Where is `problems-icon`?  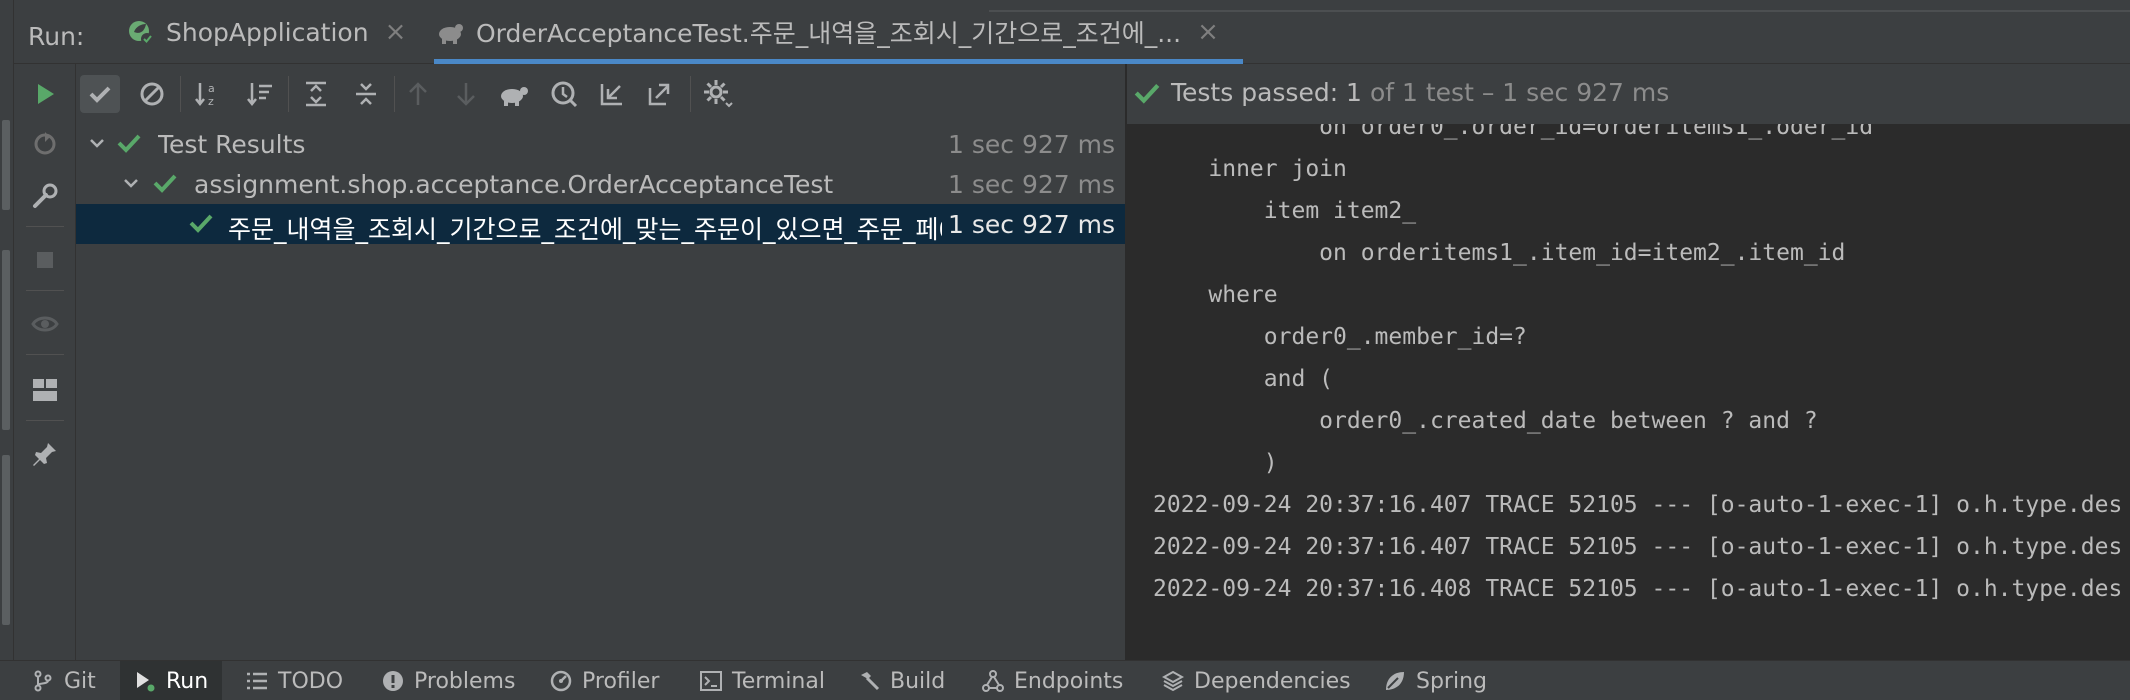
problems-icon is located at coordinates (393, 681).